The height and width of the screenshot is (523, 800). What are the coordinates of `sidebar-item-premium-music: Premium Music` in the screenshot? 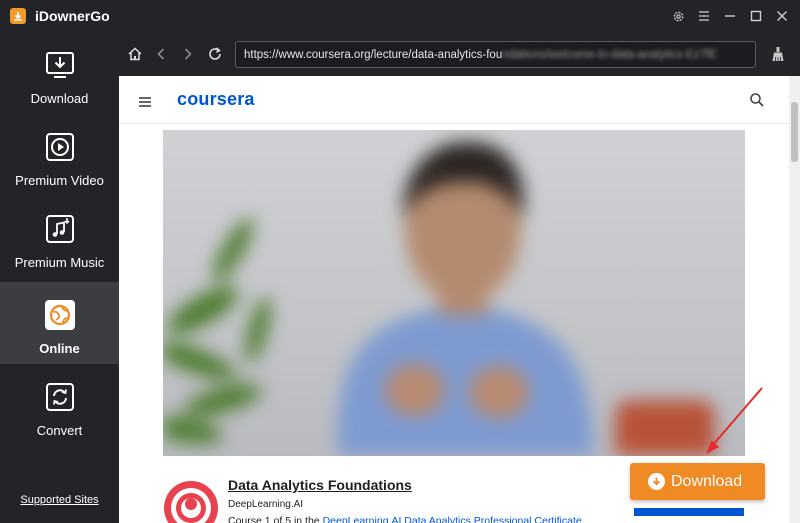 It's located at (59, 237).